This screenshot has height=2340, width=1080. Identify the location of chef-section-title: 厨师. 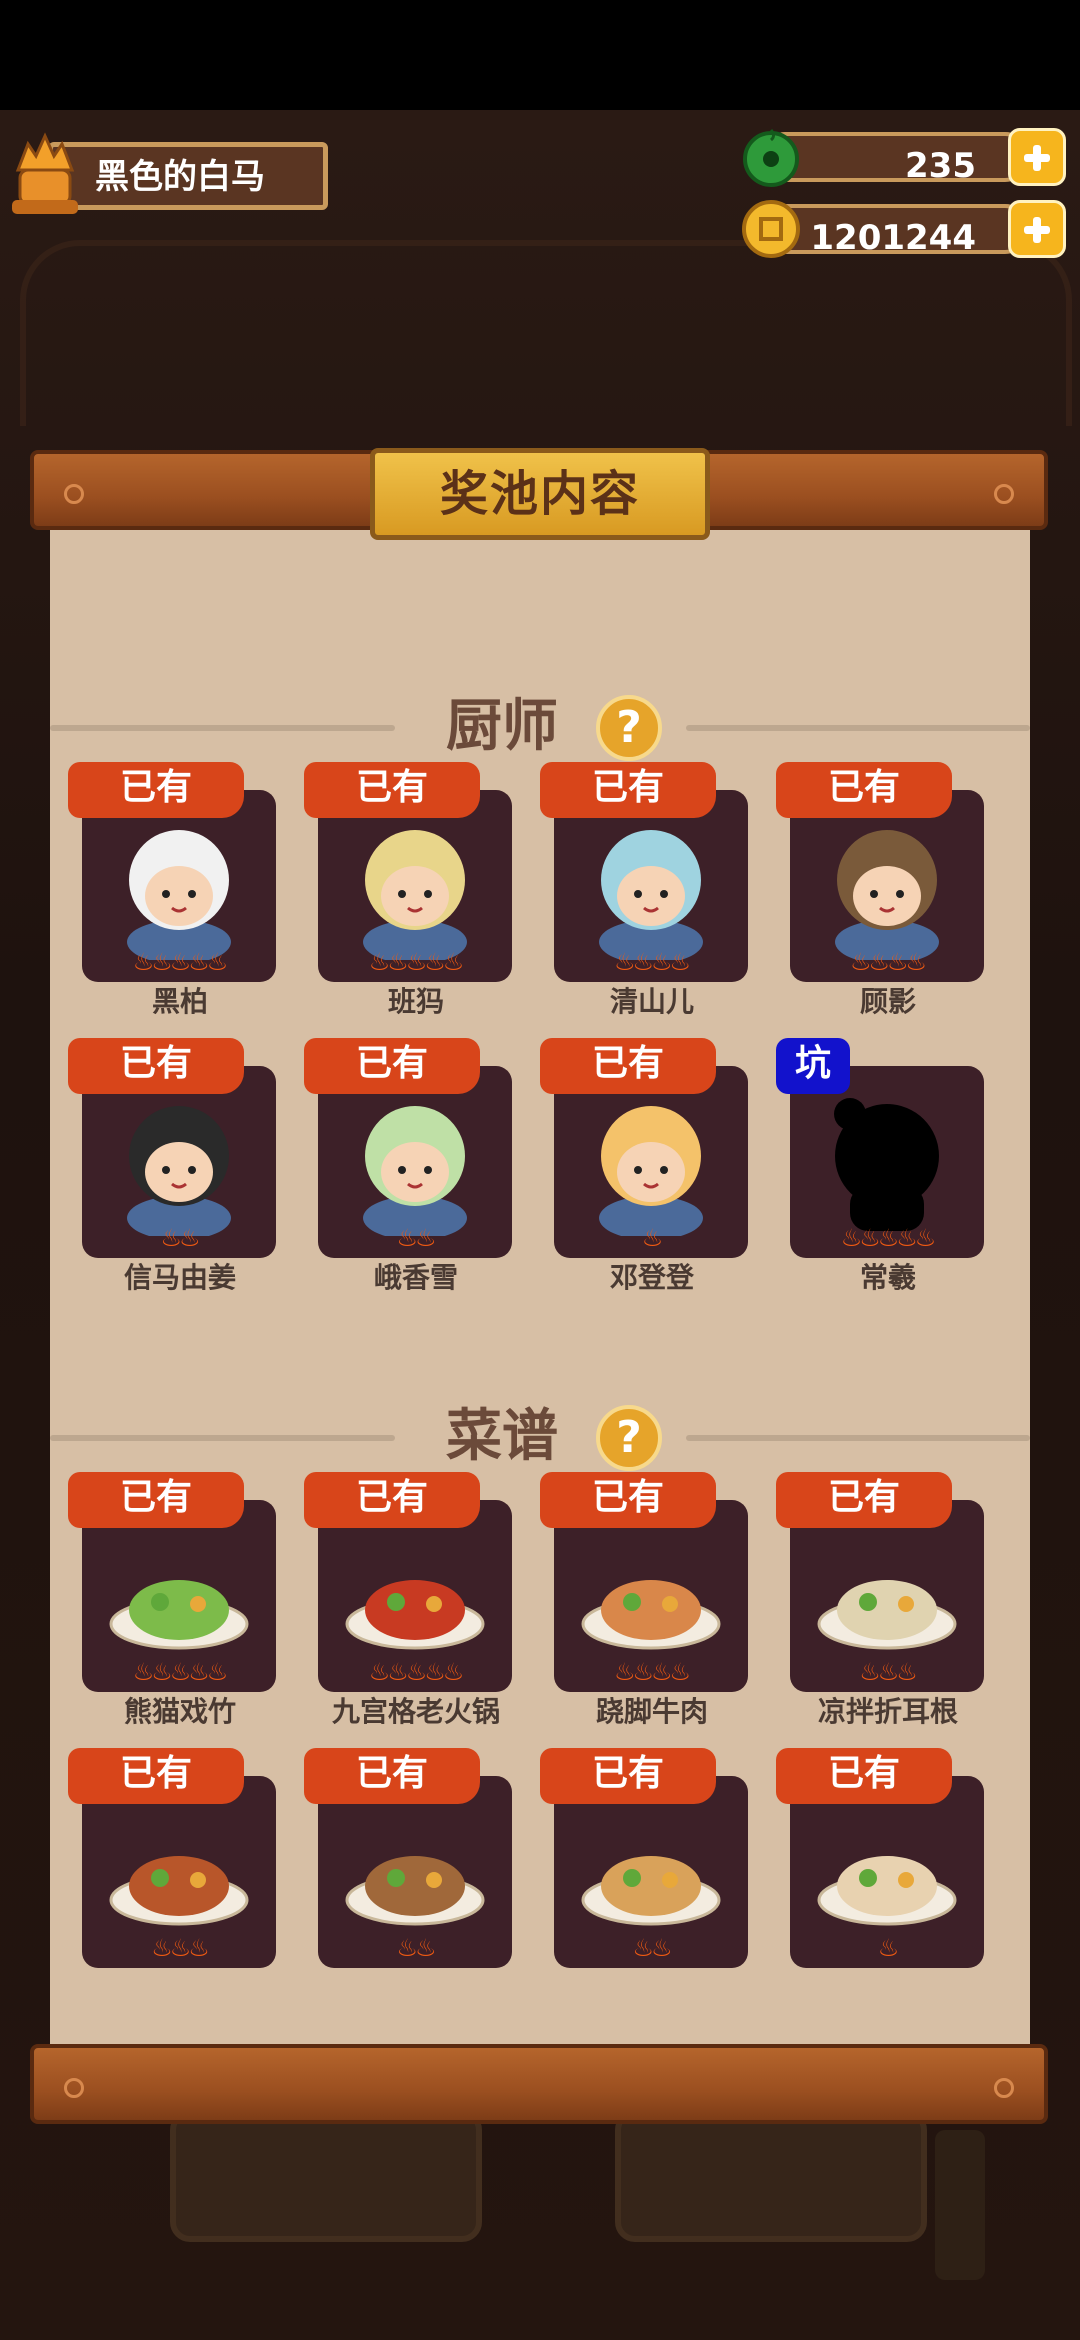
(502, 726).